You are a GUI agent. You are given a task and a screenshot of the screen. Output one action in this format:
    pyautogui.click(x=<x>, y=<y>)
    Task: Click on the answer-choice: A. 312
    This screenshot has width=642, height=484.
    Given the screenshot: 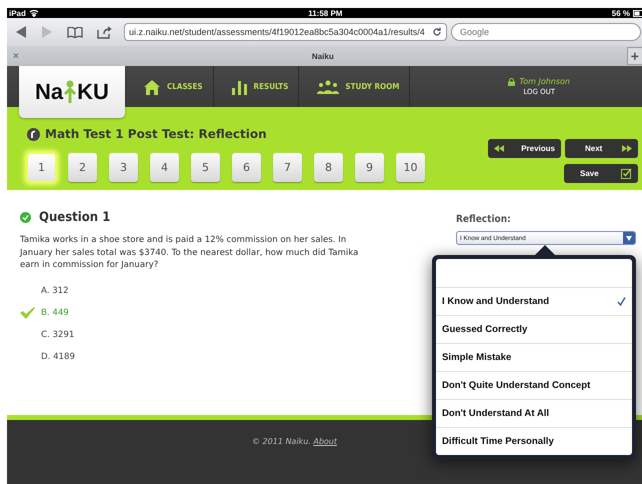 What is the action you would take?
    pyautogui.click(x=55, y=291)
    